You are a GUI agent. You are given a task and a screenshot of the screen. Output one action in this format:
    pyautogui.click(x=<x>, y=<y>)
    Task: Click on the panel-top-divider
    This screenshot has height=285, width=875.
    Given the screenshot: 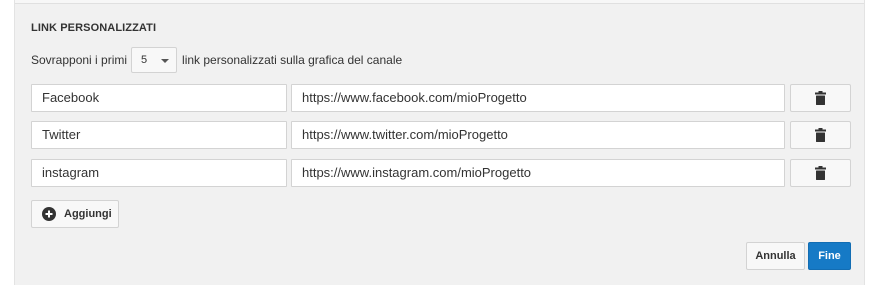 What is the action you would take?
    pyautogui.click(x=439, y=2)
    